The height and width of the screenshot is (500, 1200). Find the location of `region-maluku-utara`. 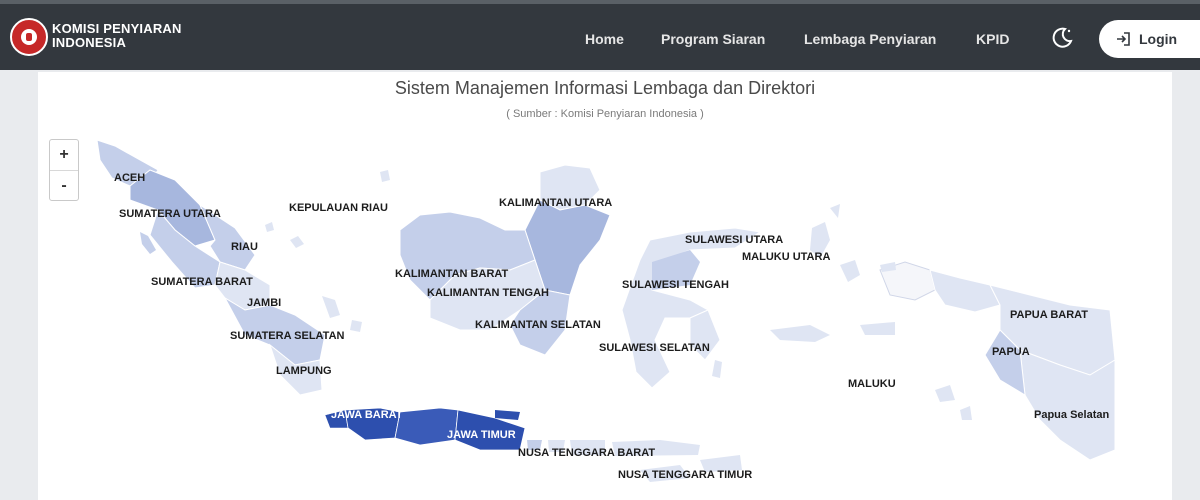

region-maluku-utara is located at coordinates (825, 231).